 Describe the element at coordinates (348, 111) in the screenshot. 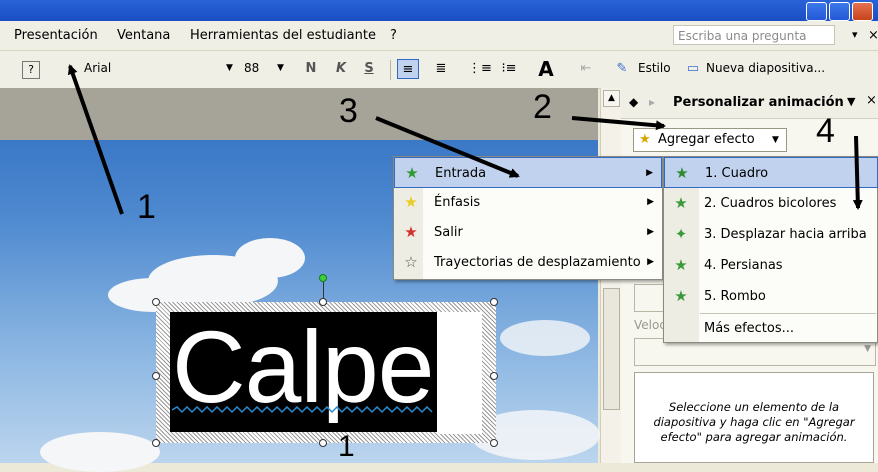

I see `annotation-number-3: 3` at that location.